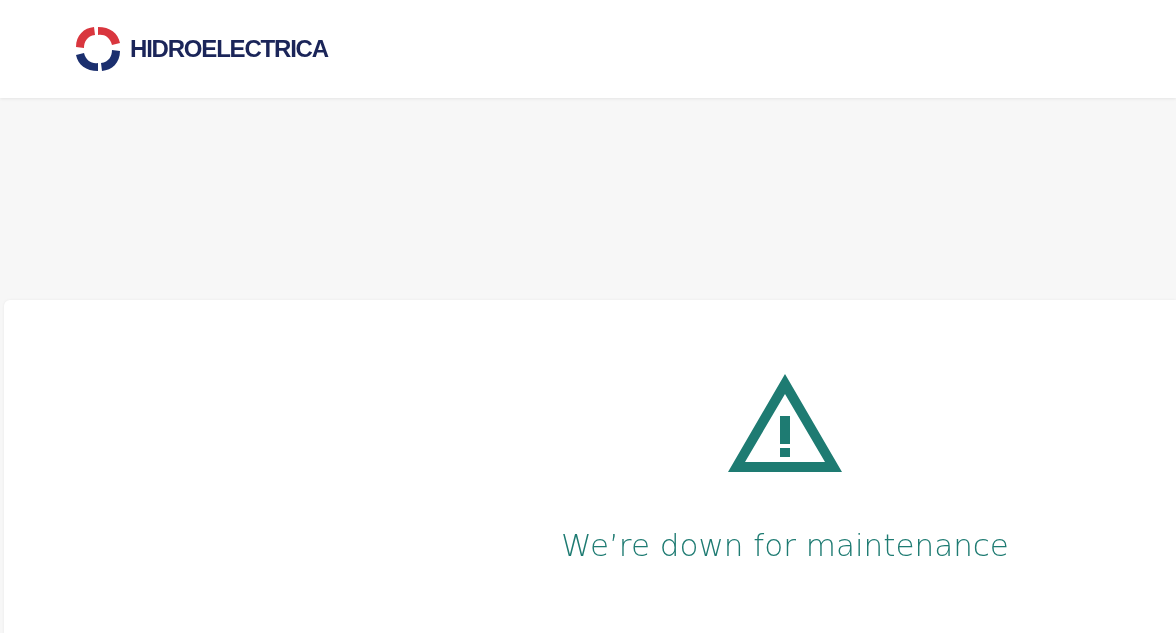 The height and width of the screenshot is (633, 1176). I want to click on logo-text: HIDROELECTRICA, so click(229, 49).